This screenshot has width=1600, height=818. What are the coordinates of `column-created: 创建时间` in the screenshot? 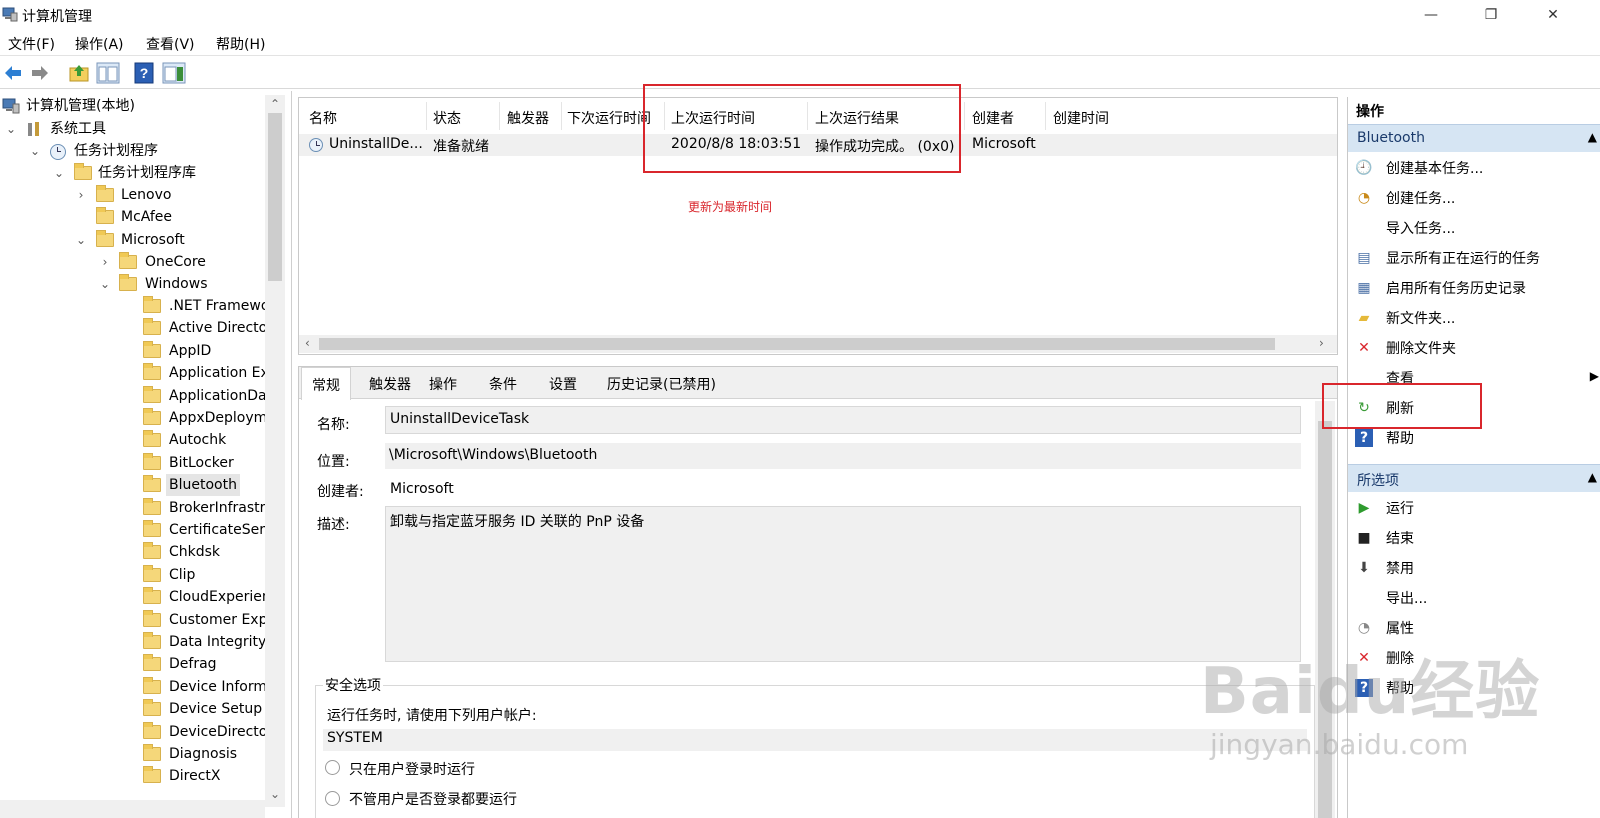 It's located at (1081, 118).